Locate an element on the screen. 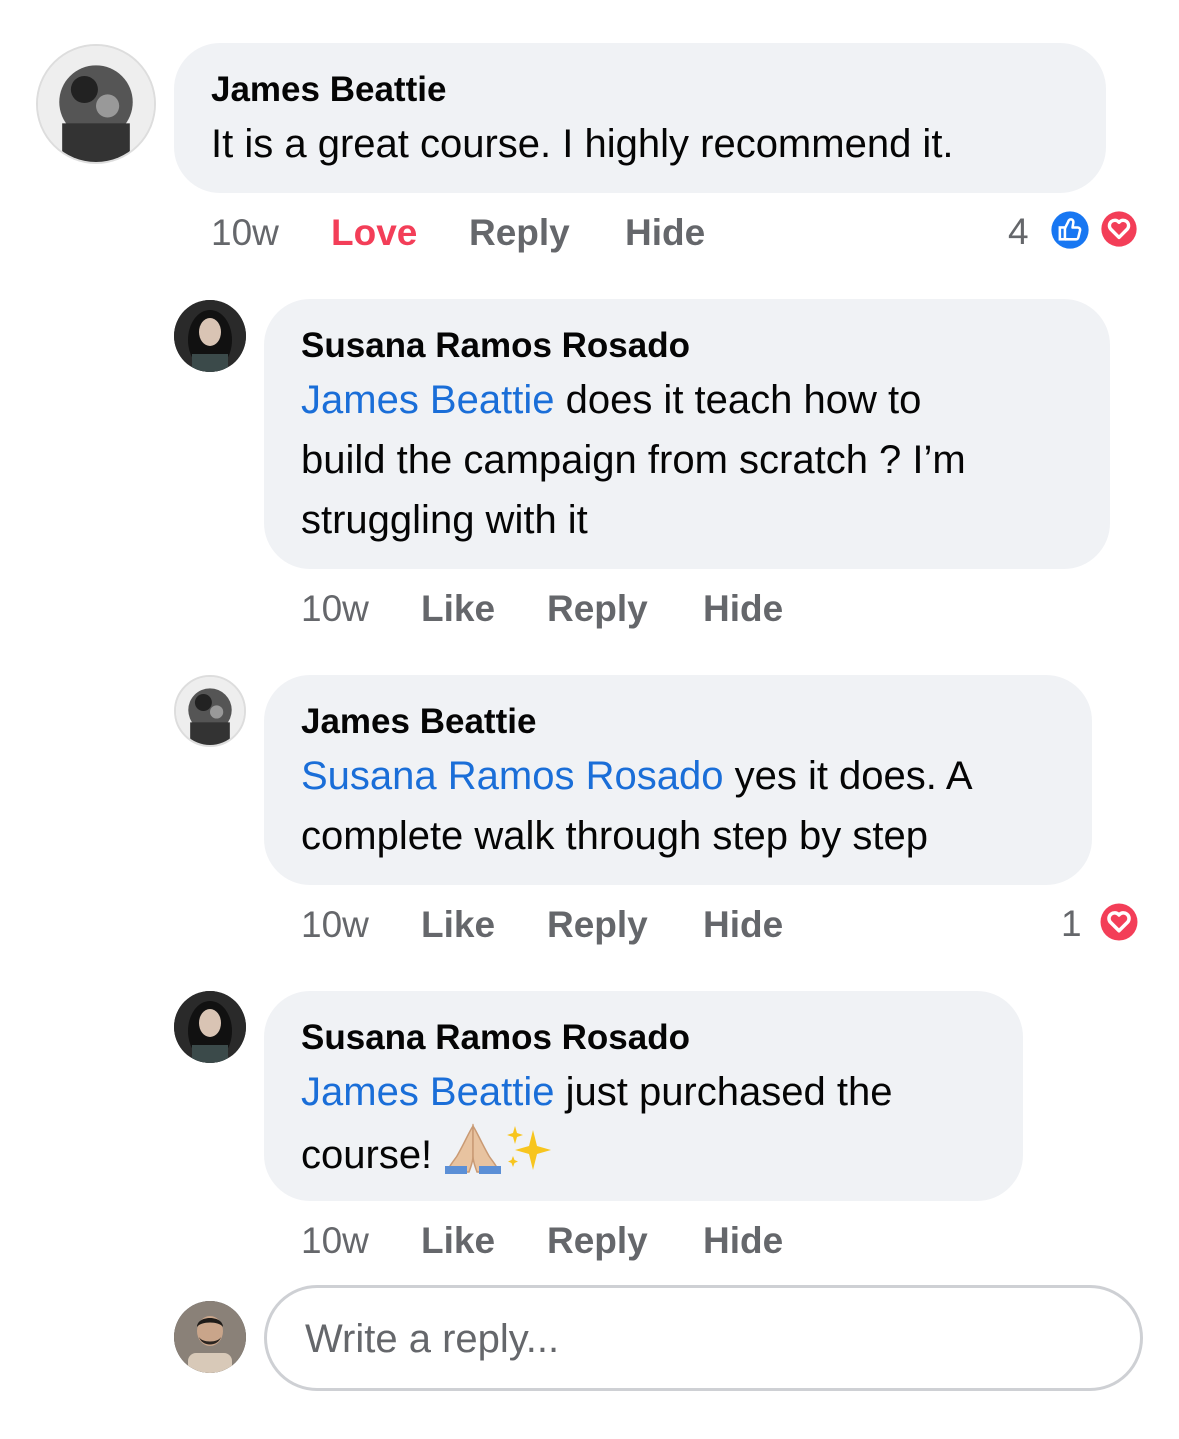 The height and width of the screenshot is (1439, 1179). folded-hands-icon is located at coordinates (473, 1156).